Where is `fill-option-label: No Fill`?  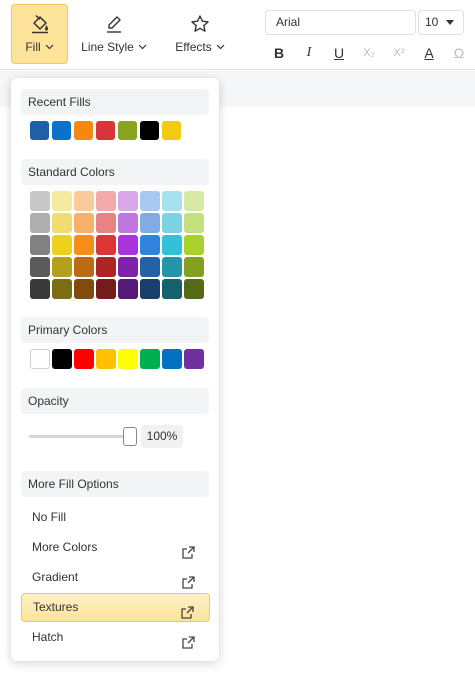 fill-option-label: No Fill is located at coordinates (49, 517).